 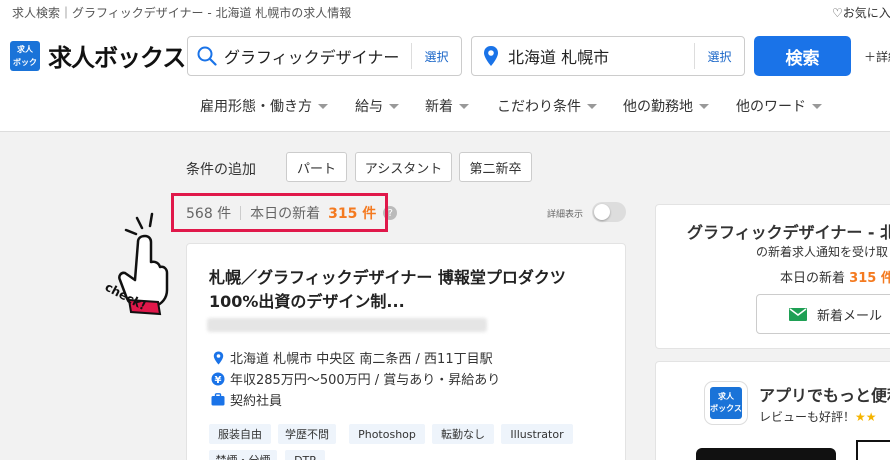 What do you see at coordinates (243, 455) in the screenshot?
I see `job-tag: 禁煙・分煙` at bounding box center [243, 455].